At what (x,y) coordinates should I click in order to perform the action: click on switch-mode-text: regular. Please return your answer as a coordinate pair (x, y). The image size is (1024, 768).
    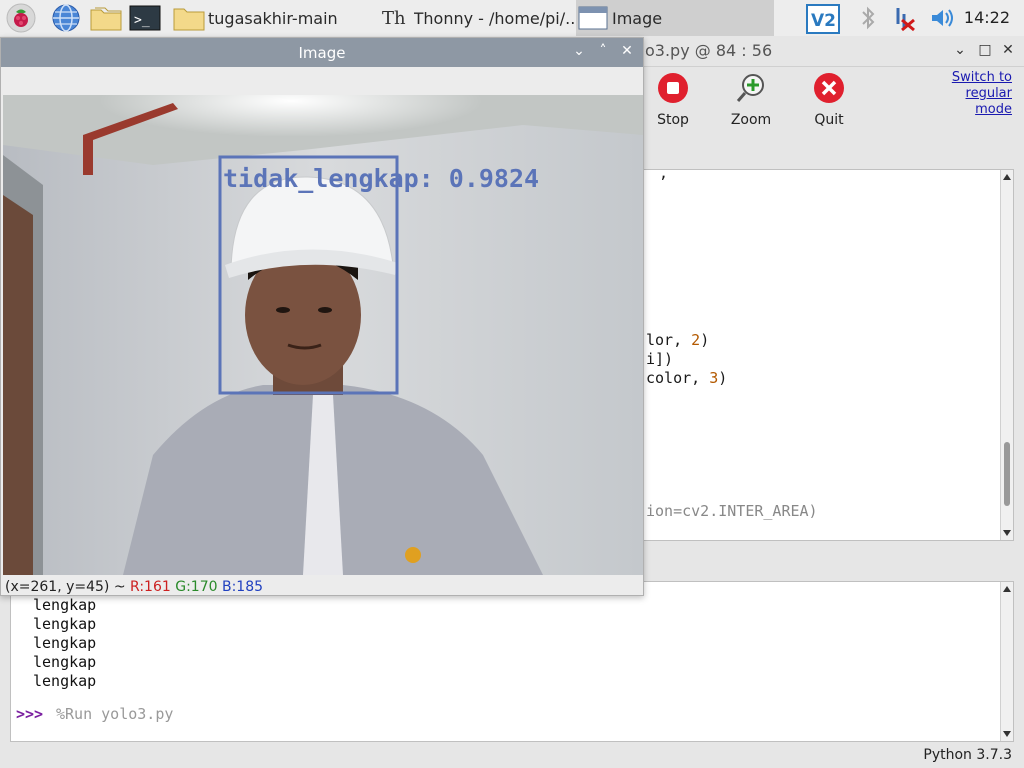
    Looking at the image, I should click on (988, 93).